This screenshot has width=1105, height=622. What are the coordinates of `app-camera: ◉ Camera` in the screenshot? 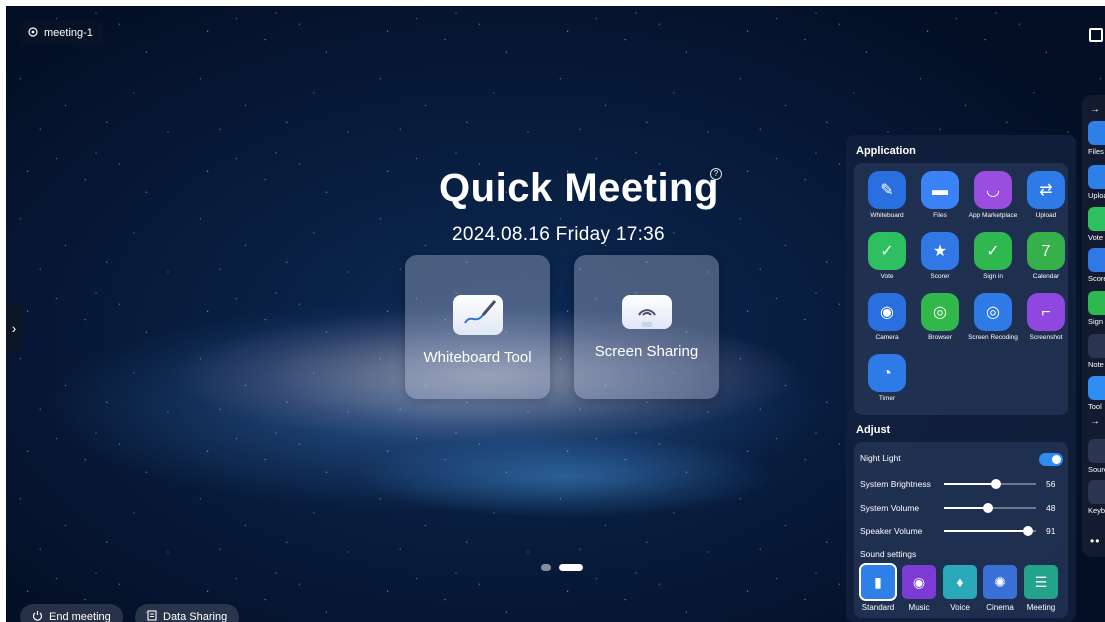 It's located at (887, 317).